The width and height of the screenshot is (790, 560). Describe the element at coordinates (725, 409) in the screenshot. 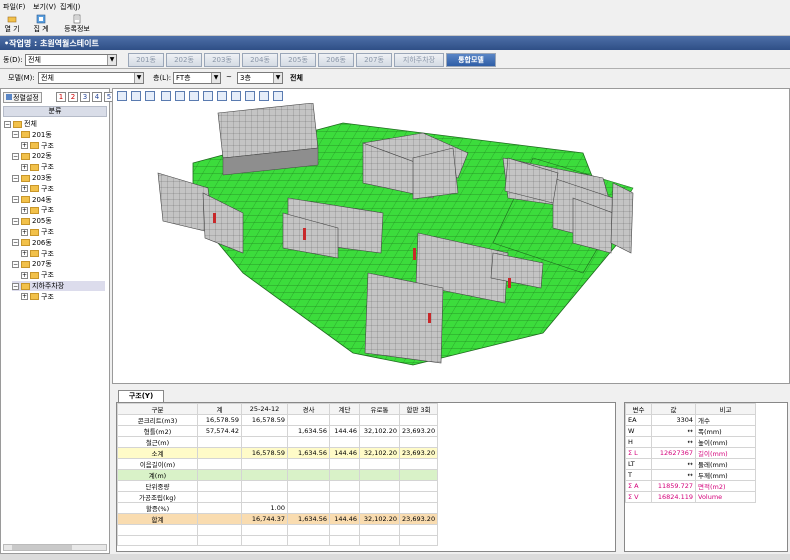

I see `column-header: 비고` at that location.